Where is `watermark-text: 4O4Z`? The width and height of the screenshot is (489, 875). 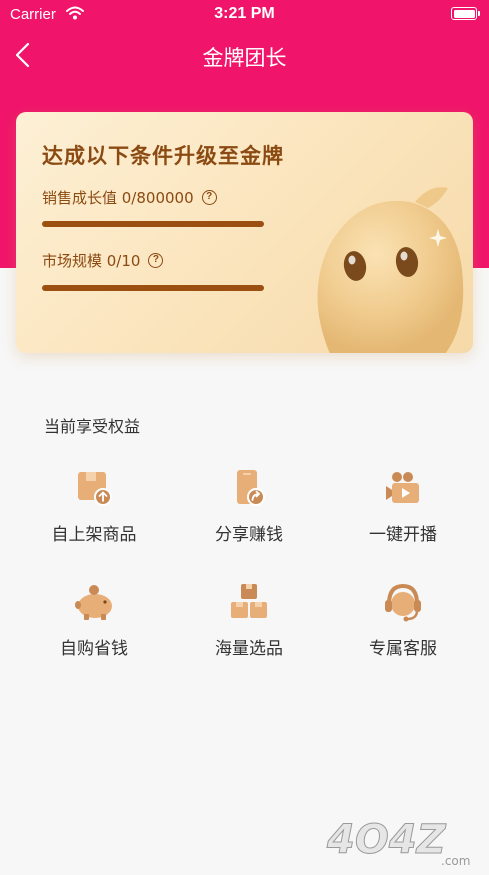 watermark-text: 4O4Z is located at coordinates (386, 840).